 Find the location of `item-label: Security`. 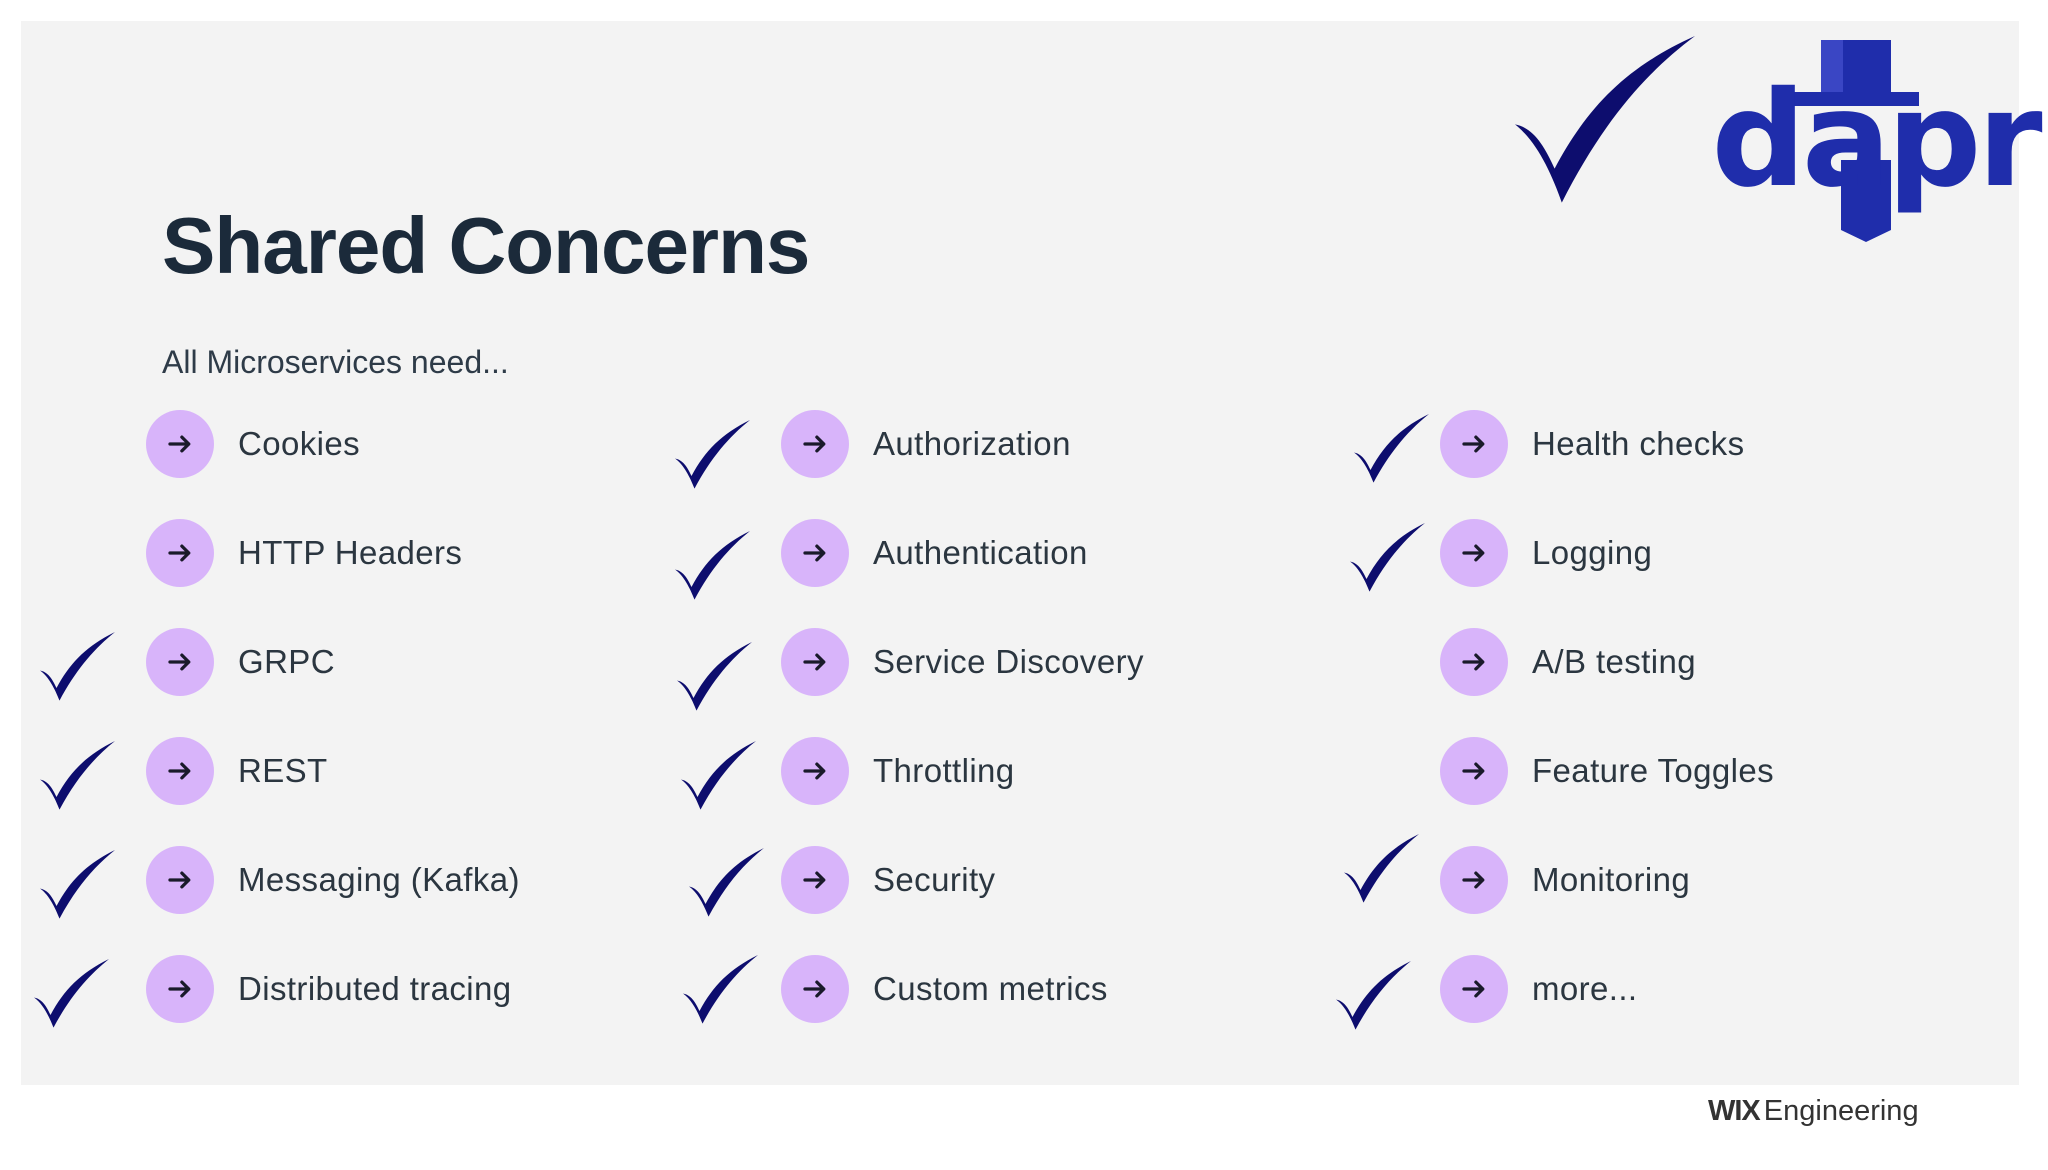

item-label: Security is located at coordinates (934, 879).